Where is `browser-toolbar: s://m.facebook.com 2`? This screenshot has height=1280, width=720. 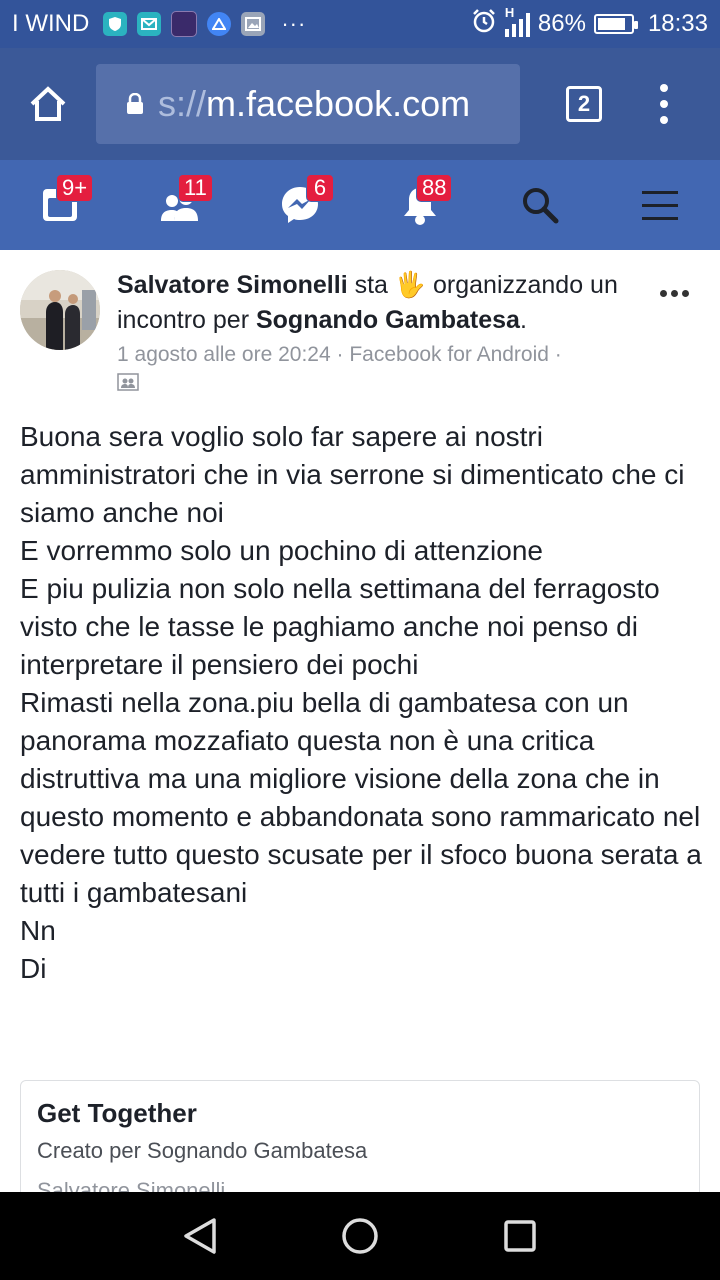
browser-toolbar: s://m.facebook.com 2 is located at coordinates (360, 104).